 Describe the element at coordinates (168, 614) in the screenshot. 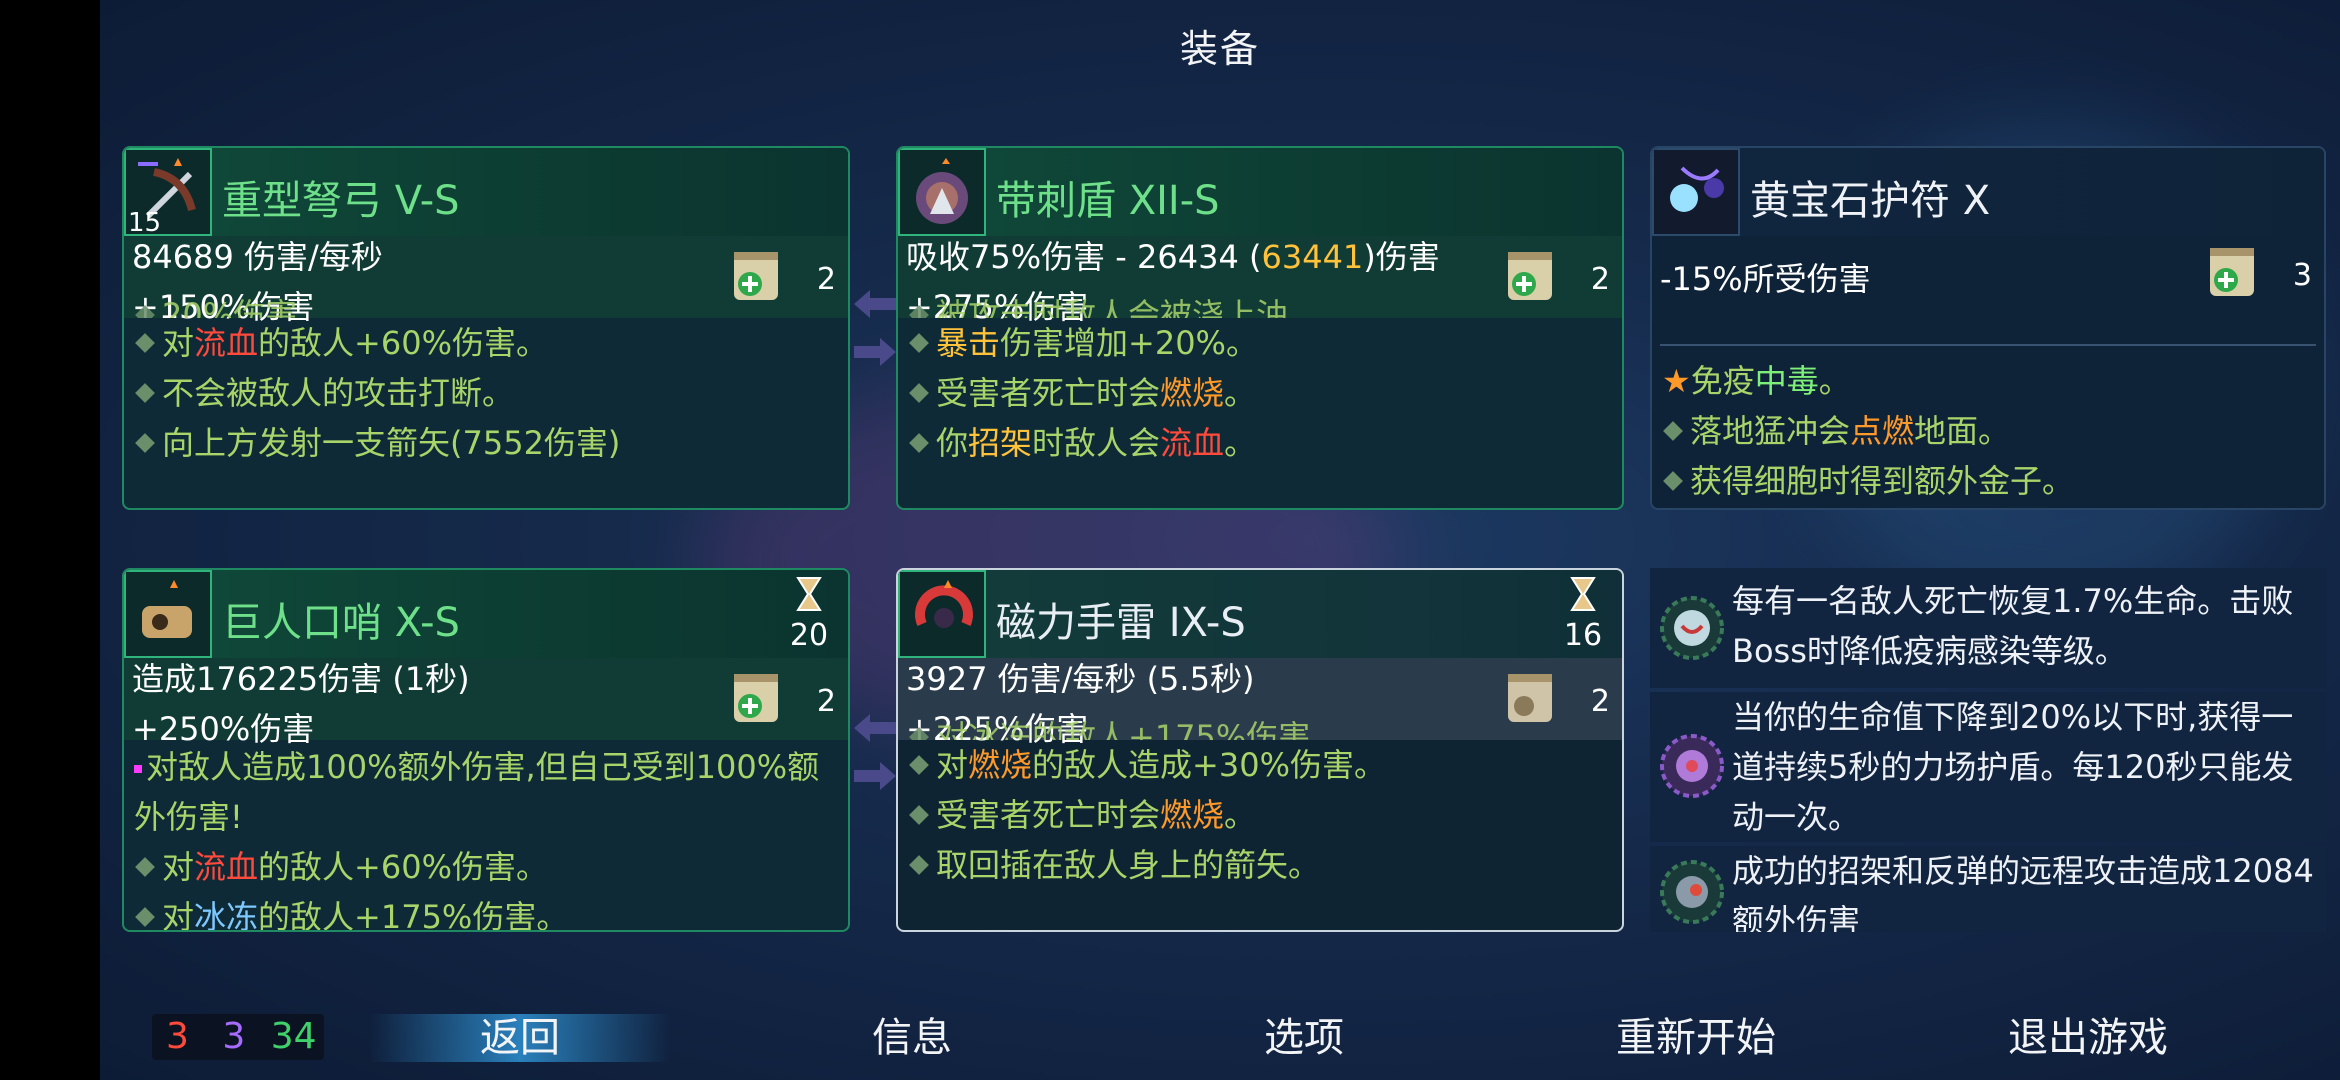

I see `whistle-icon` at that location.